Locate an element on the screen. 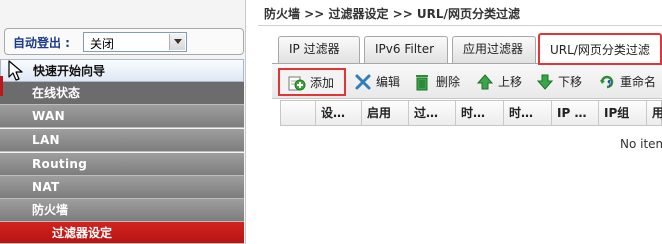  move-down-button: 下移 is located at coordinates (564, 82).